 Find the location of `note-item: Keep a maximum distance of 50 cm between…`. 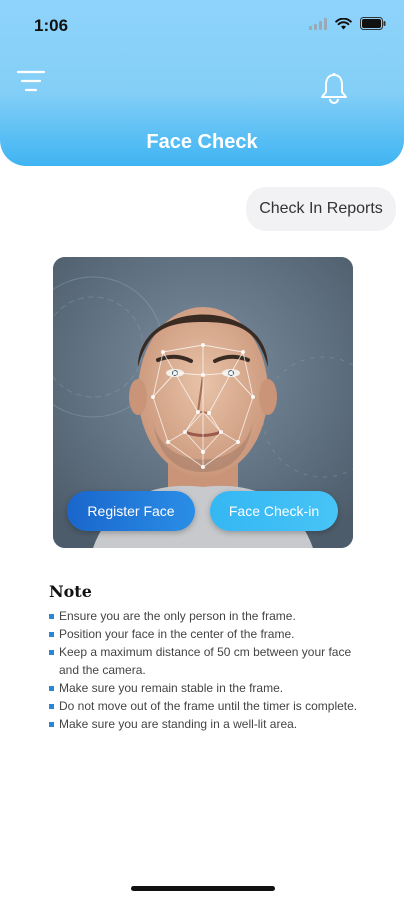

note-item: Keep a maximum distance of 50 cm between… is located at coordinates (209, 661).